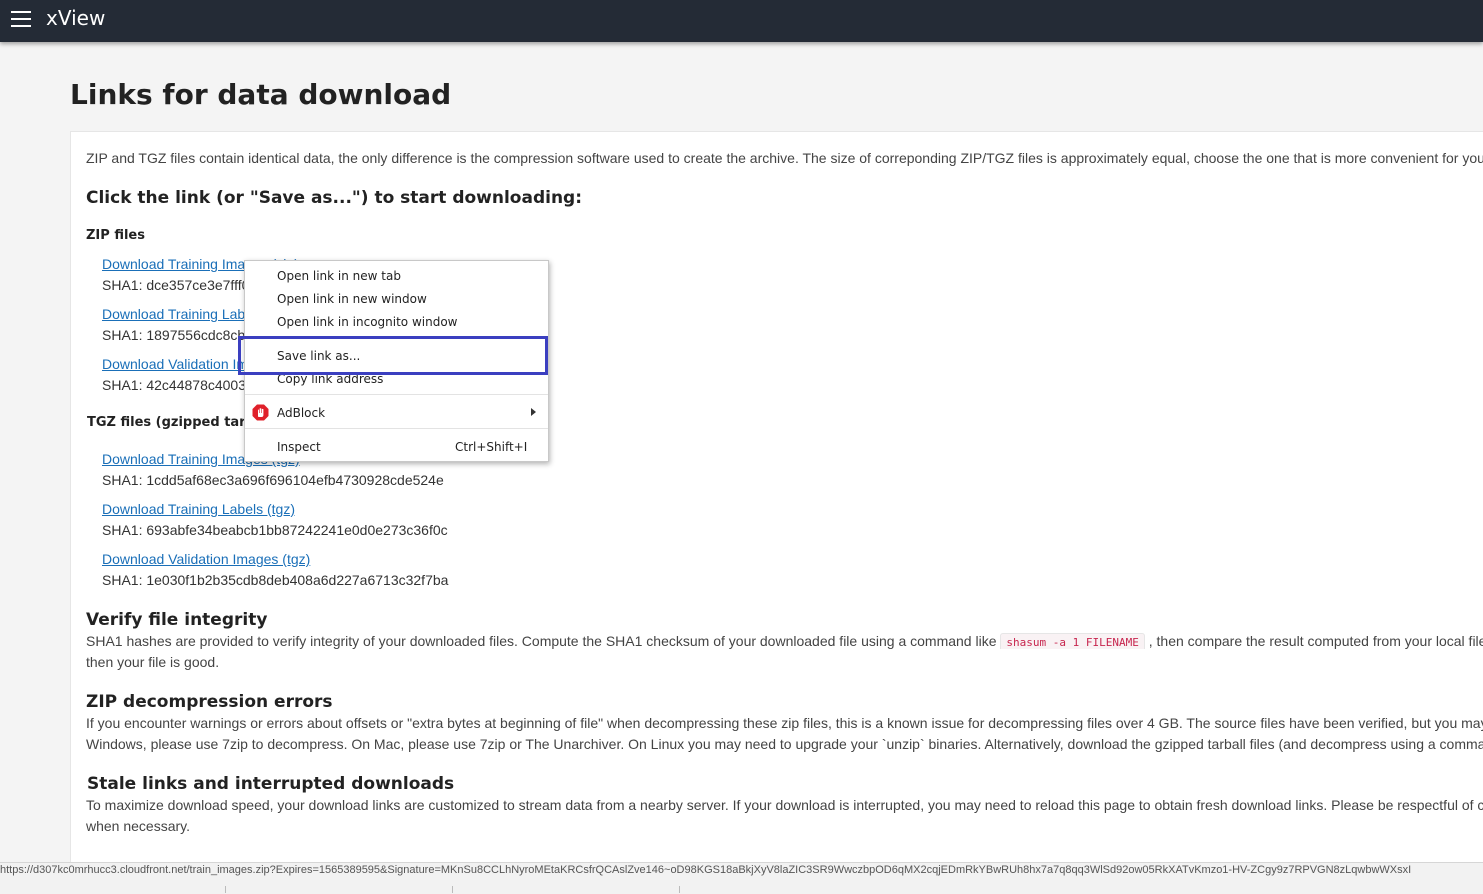  I want to click on app-bar: xView, so click(741, 21).